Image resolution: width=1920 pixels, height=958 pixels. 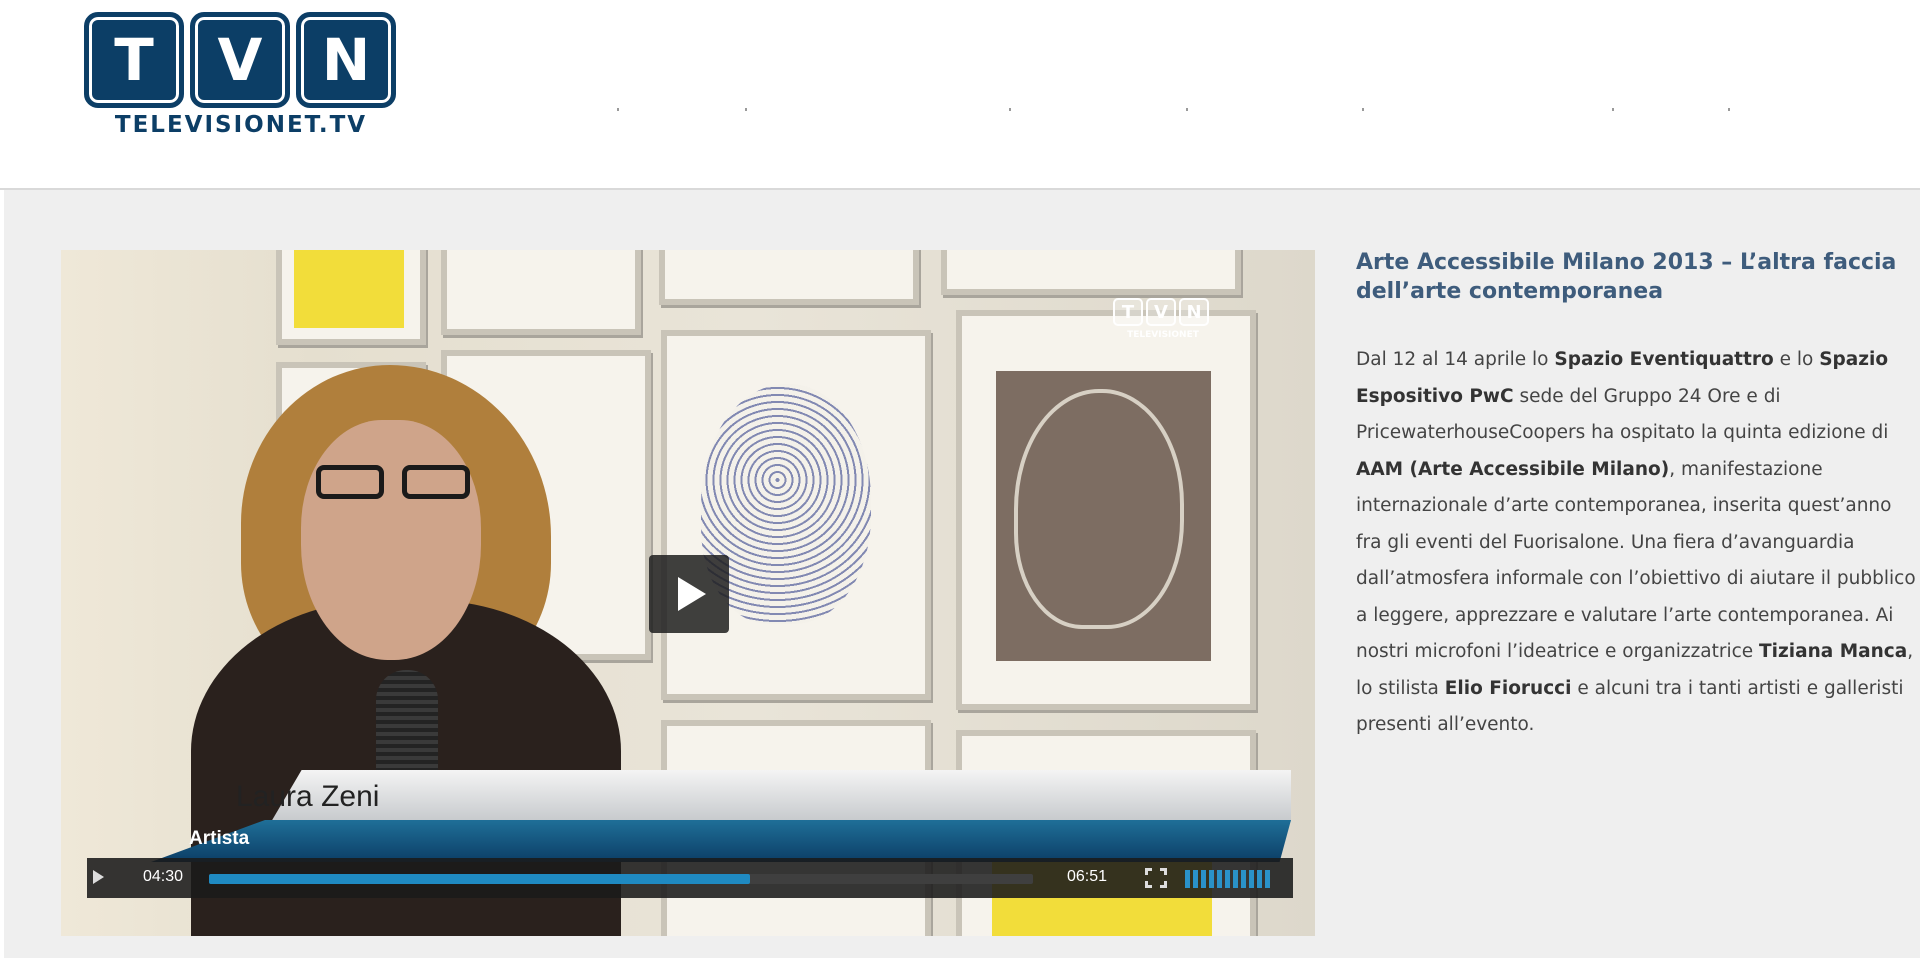 I want to click on watermark-letter: V, so click(x=1161, y=312).